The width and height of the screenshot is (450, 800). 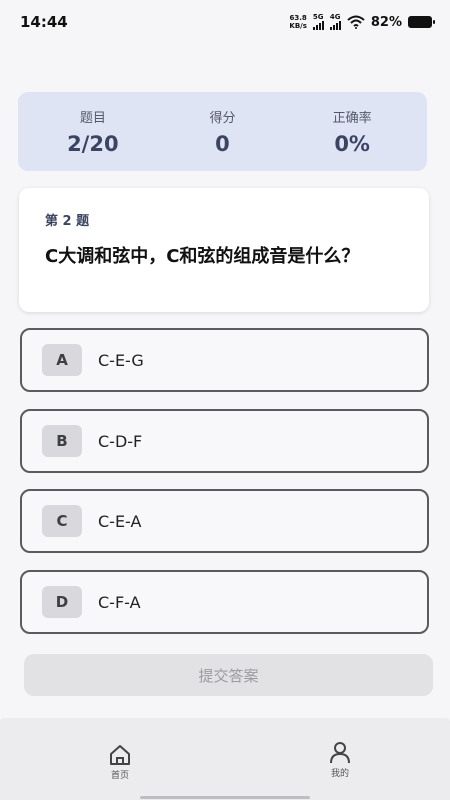 I want to click on option-text: C-F-A, so click(x=119, y=602).